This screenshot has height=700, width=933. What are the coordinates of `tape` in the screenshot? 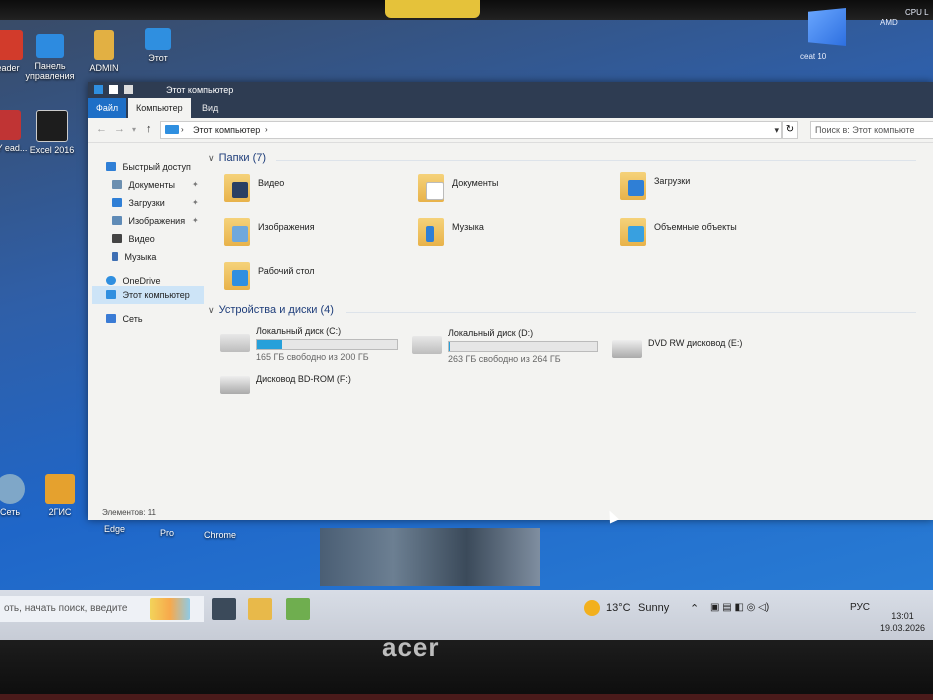 It's located at (432, 9).